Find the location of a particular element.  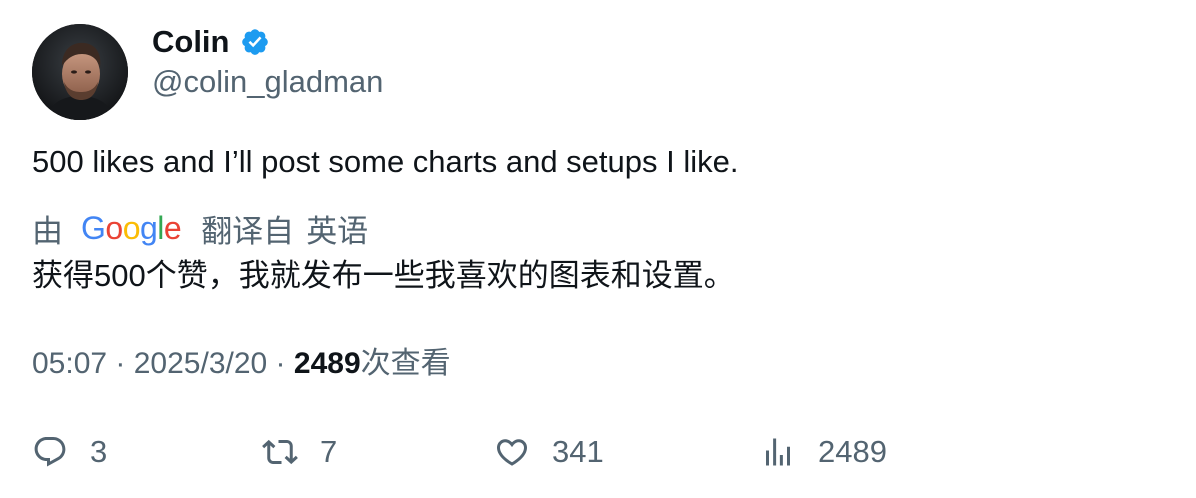

translated-tweet-text: 获得500个赞，我就发布一些我喜欢的图表和设置。 is located at coordinates (383, 275).